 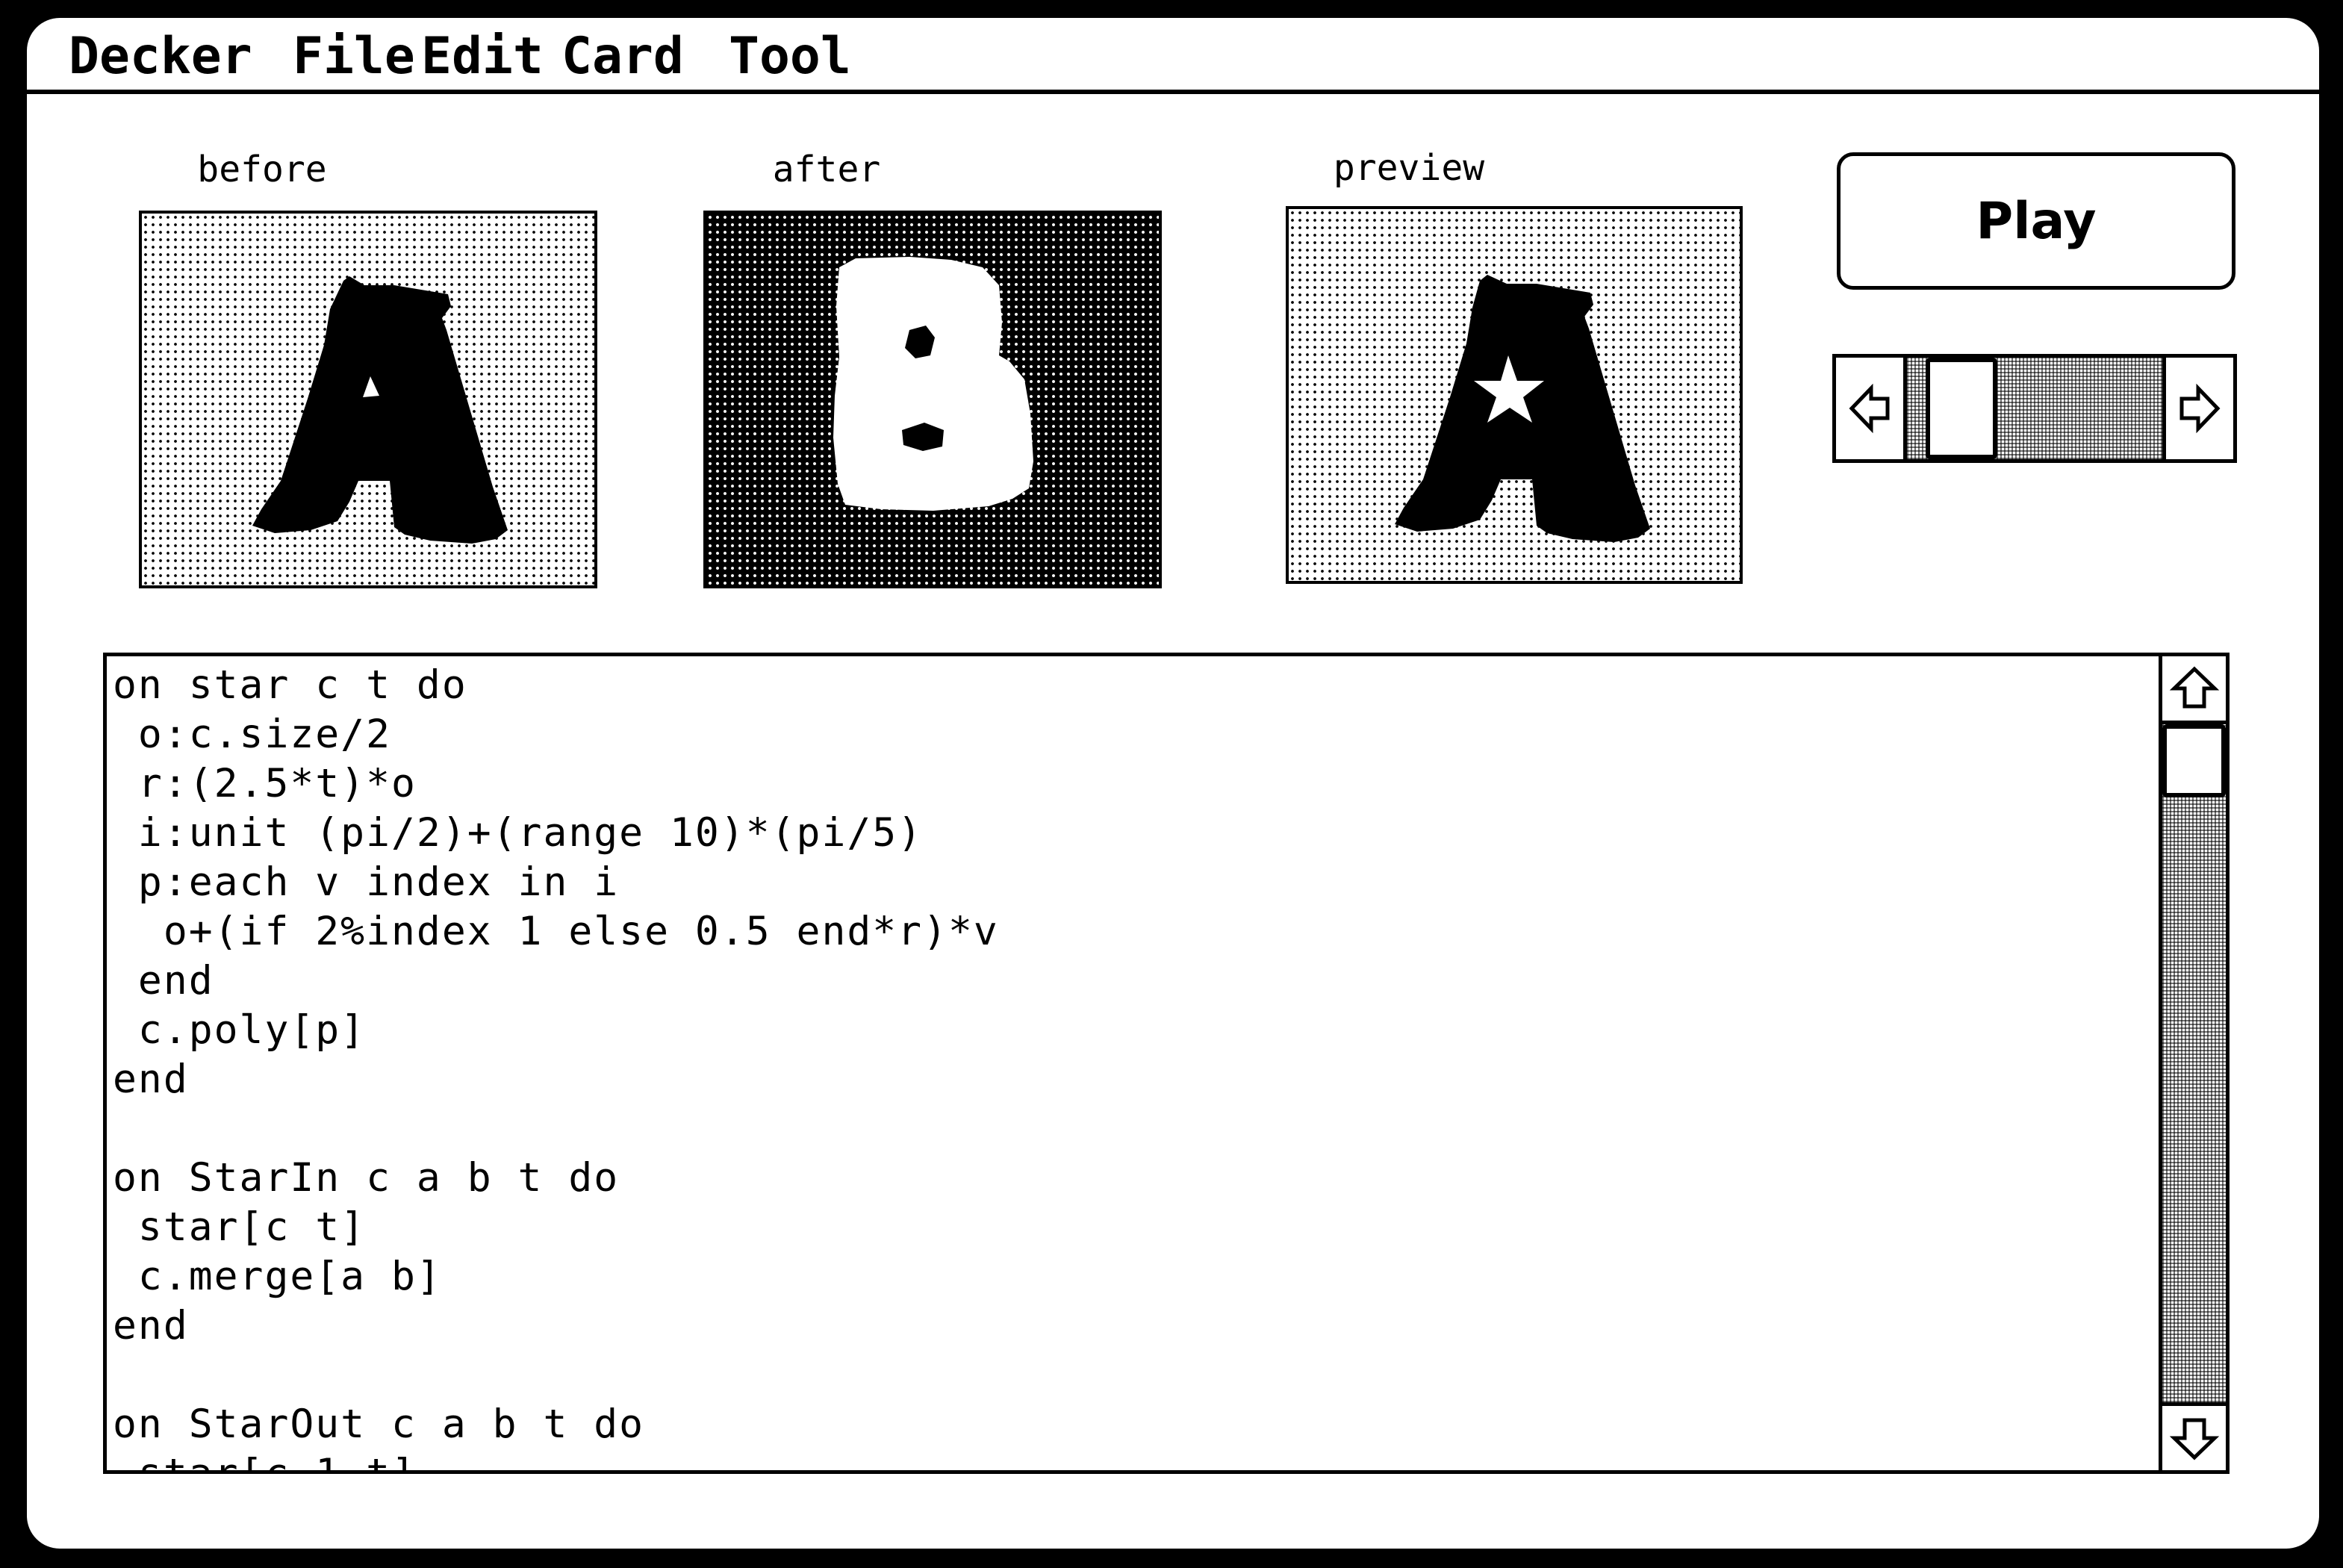 I want to click on menu-edit: Edit, so click(x=482, y=56).